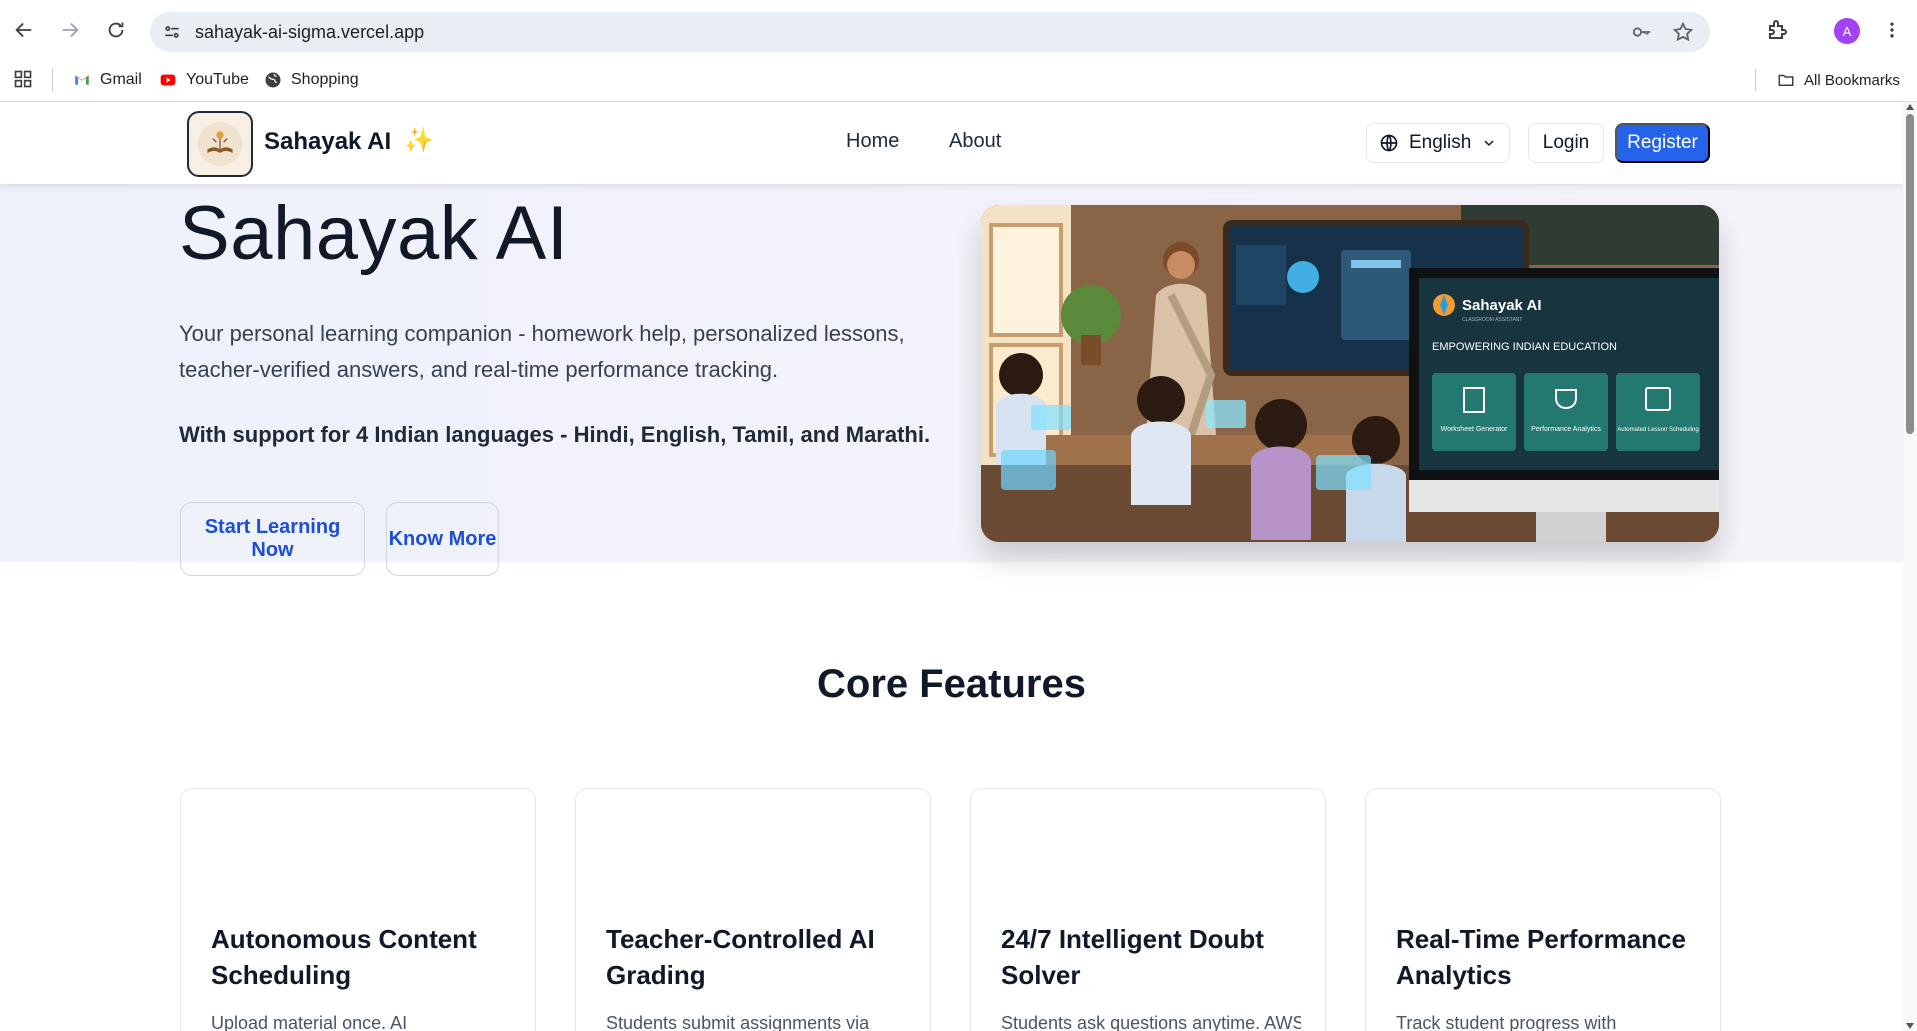 The height and width of the screenshot is (1031, 1917). Describe the element at coordinates (309, 32) in the screenshot. I see `url-text: sahayak-ai-sigma.vercel.app` at that location.